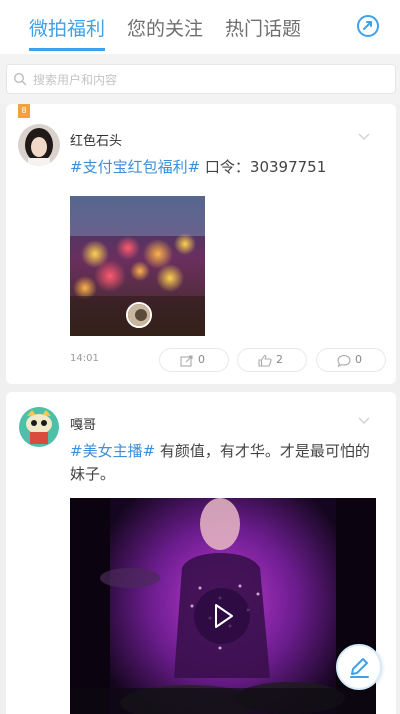 Image resolution: width=400 pixels, height=714 pixels. I want to click on tab-following: 您的关注, so click(165, 27).